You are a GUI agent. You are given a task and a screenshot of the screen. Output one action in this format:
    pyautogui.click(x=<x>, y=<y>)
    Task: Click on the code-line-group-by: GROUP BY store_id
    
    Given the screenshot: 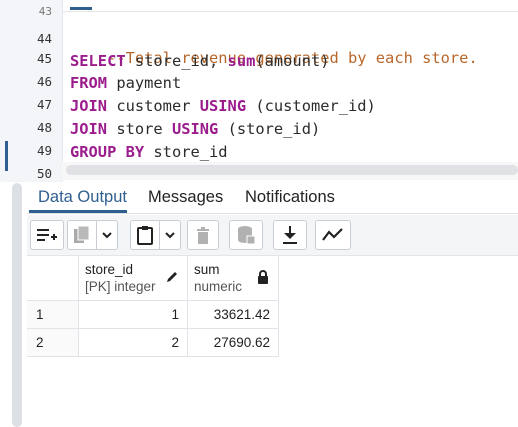 What is the action you would take?
    pyautogui.click(x=149, y=152)
    